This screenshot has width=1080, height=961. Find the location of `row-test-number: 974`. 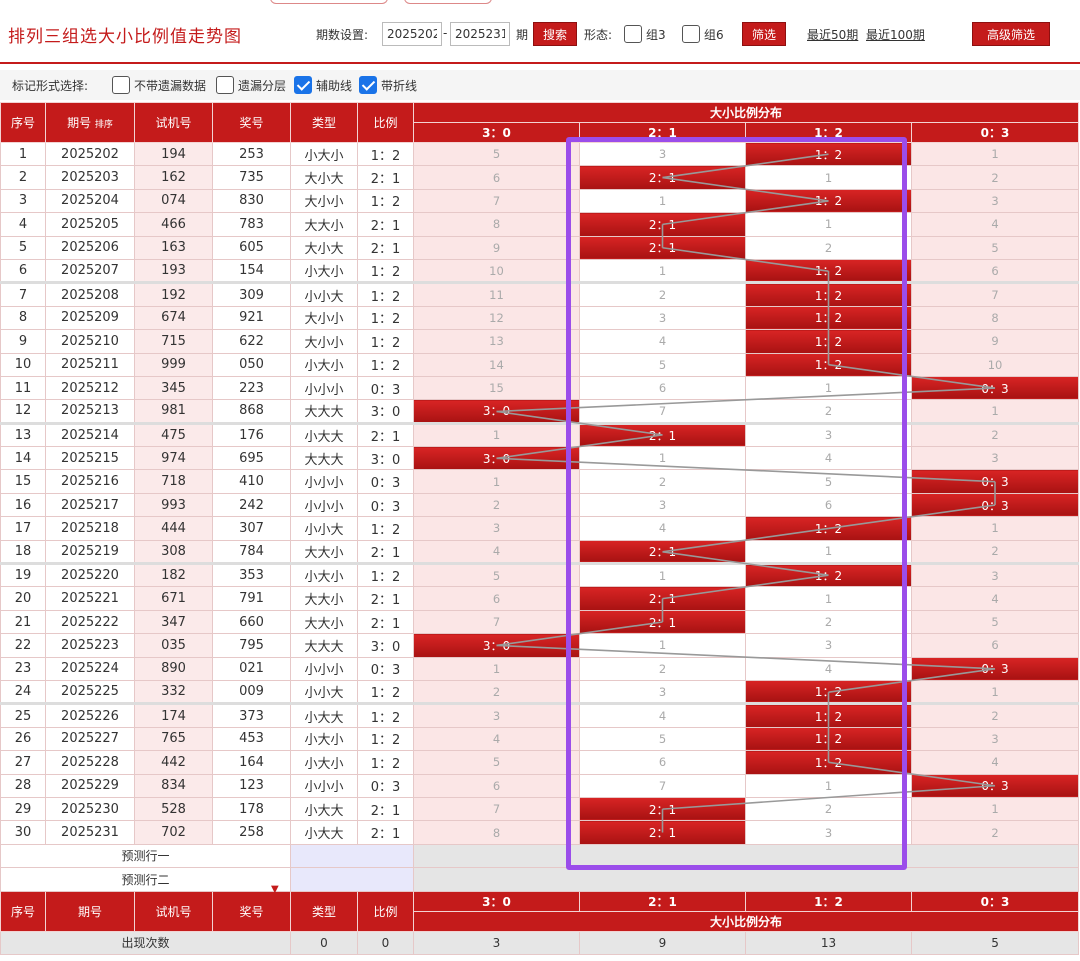

row-test-number: 974 is located at coordinates (173, 458).